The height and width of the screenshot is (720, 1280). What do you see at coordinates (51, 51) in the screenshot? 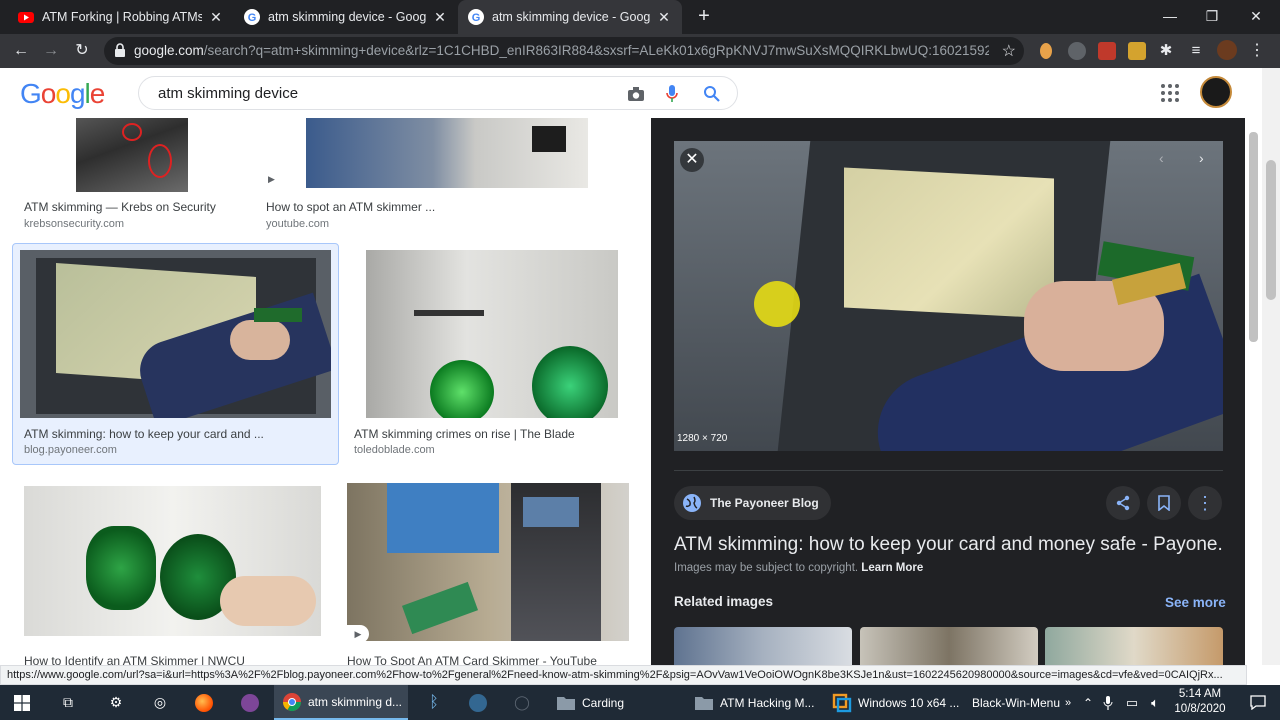
I see `forward-icon: →` at bounding box center [51, 51].